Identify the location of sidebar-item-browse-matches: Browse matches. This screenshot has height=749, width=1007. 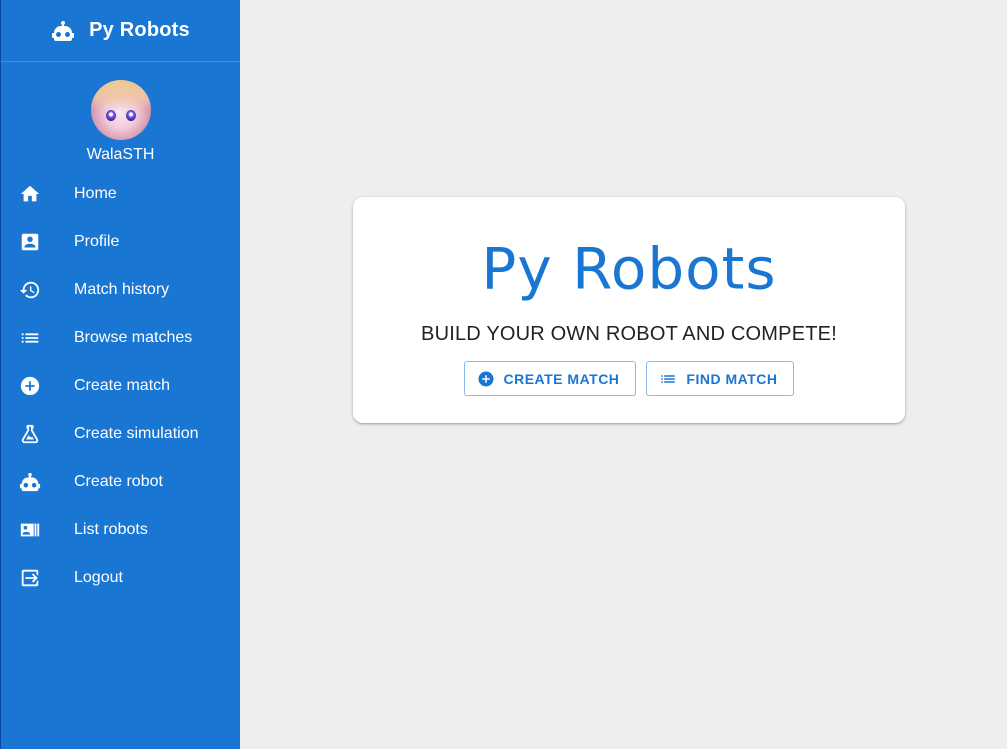
(120, 338).